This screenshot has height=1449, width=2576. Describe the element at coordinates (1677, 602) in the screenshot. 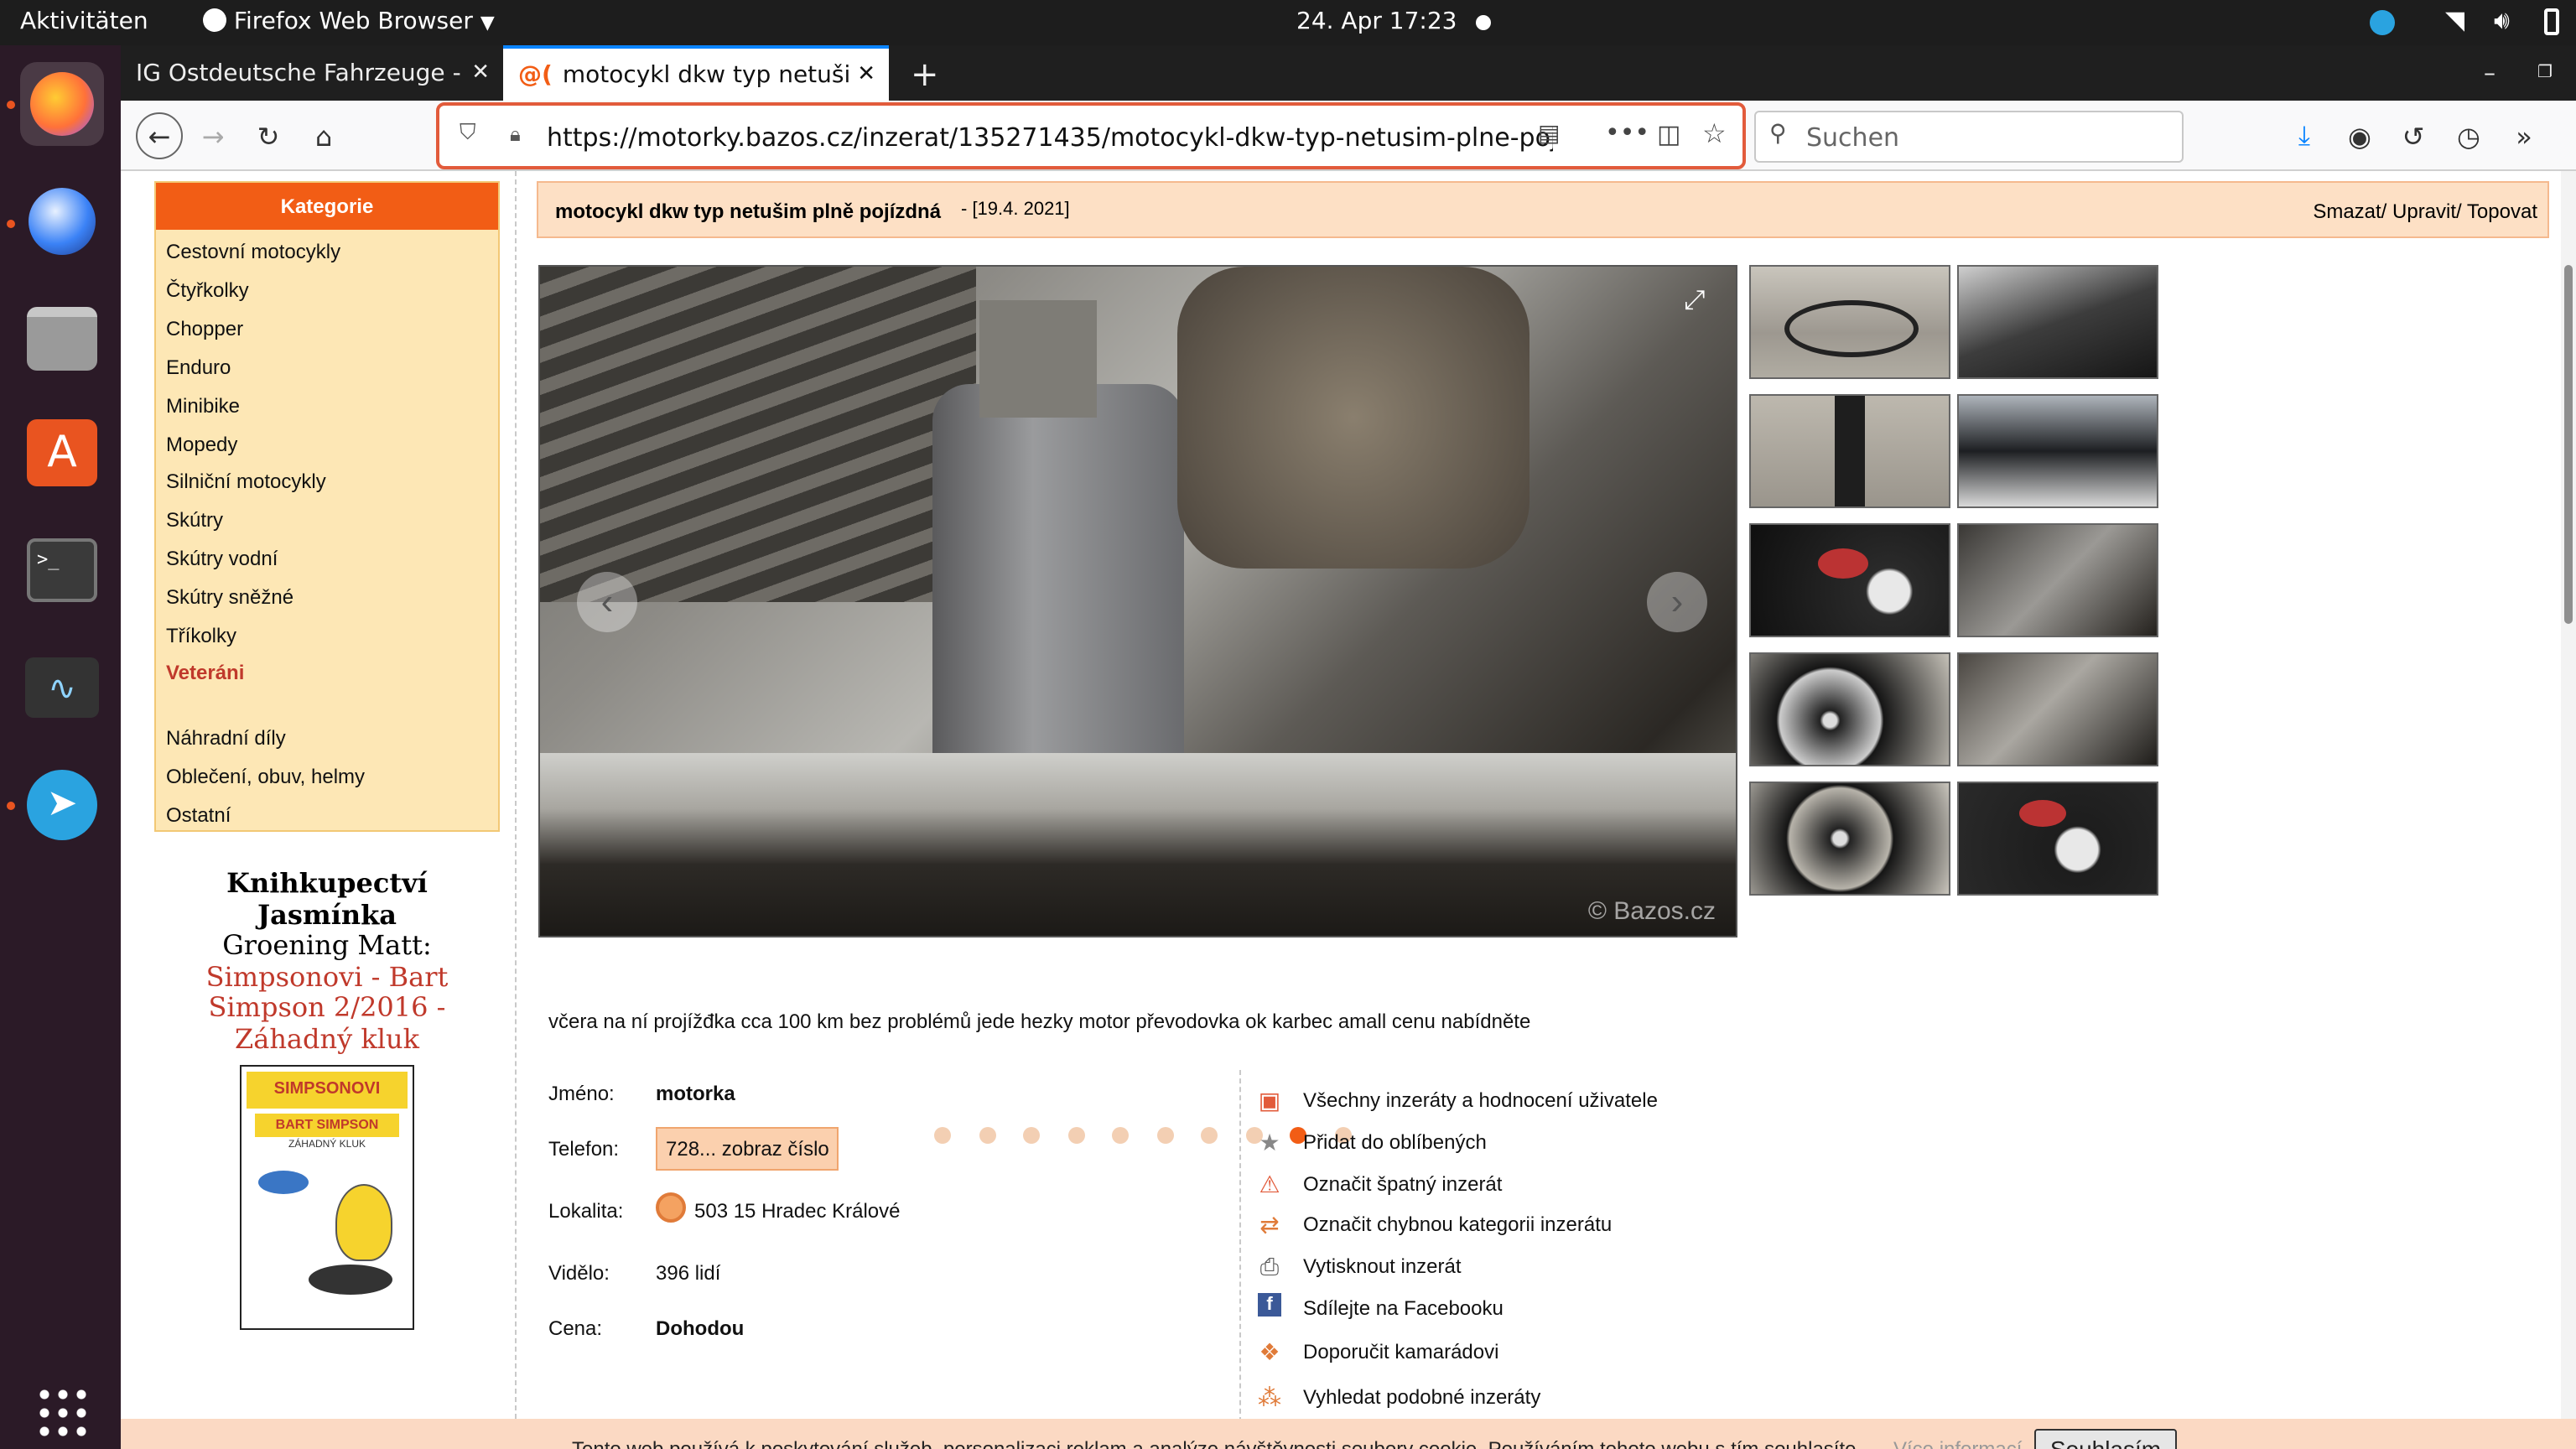

I see `next-photo-chevron-icon: ›` at that location.